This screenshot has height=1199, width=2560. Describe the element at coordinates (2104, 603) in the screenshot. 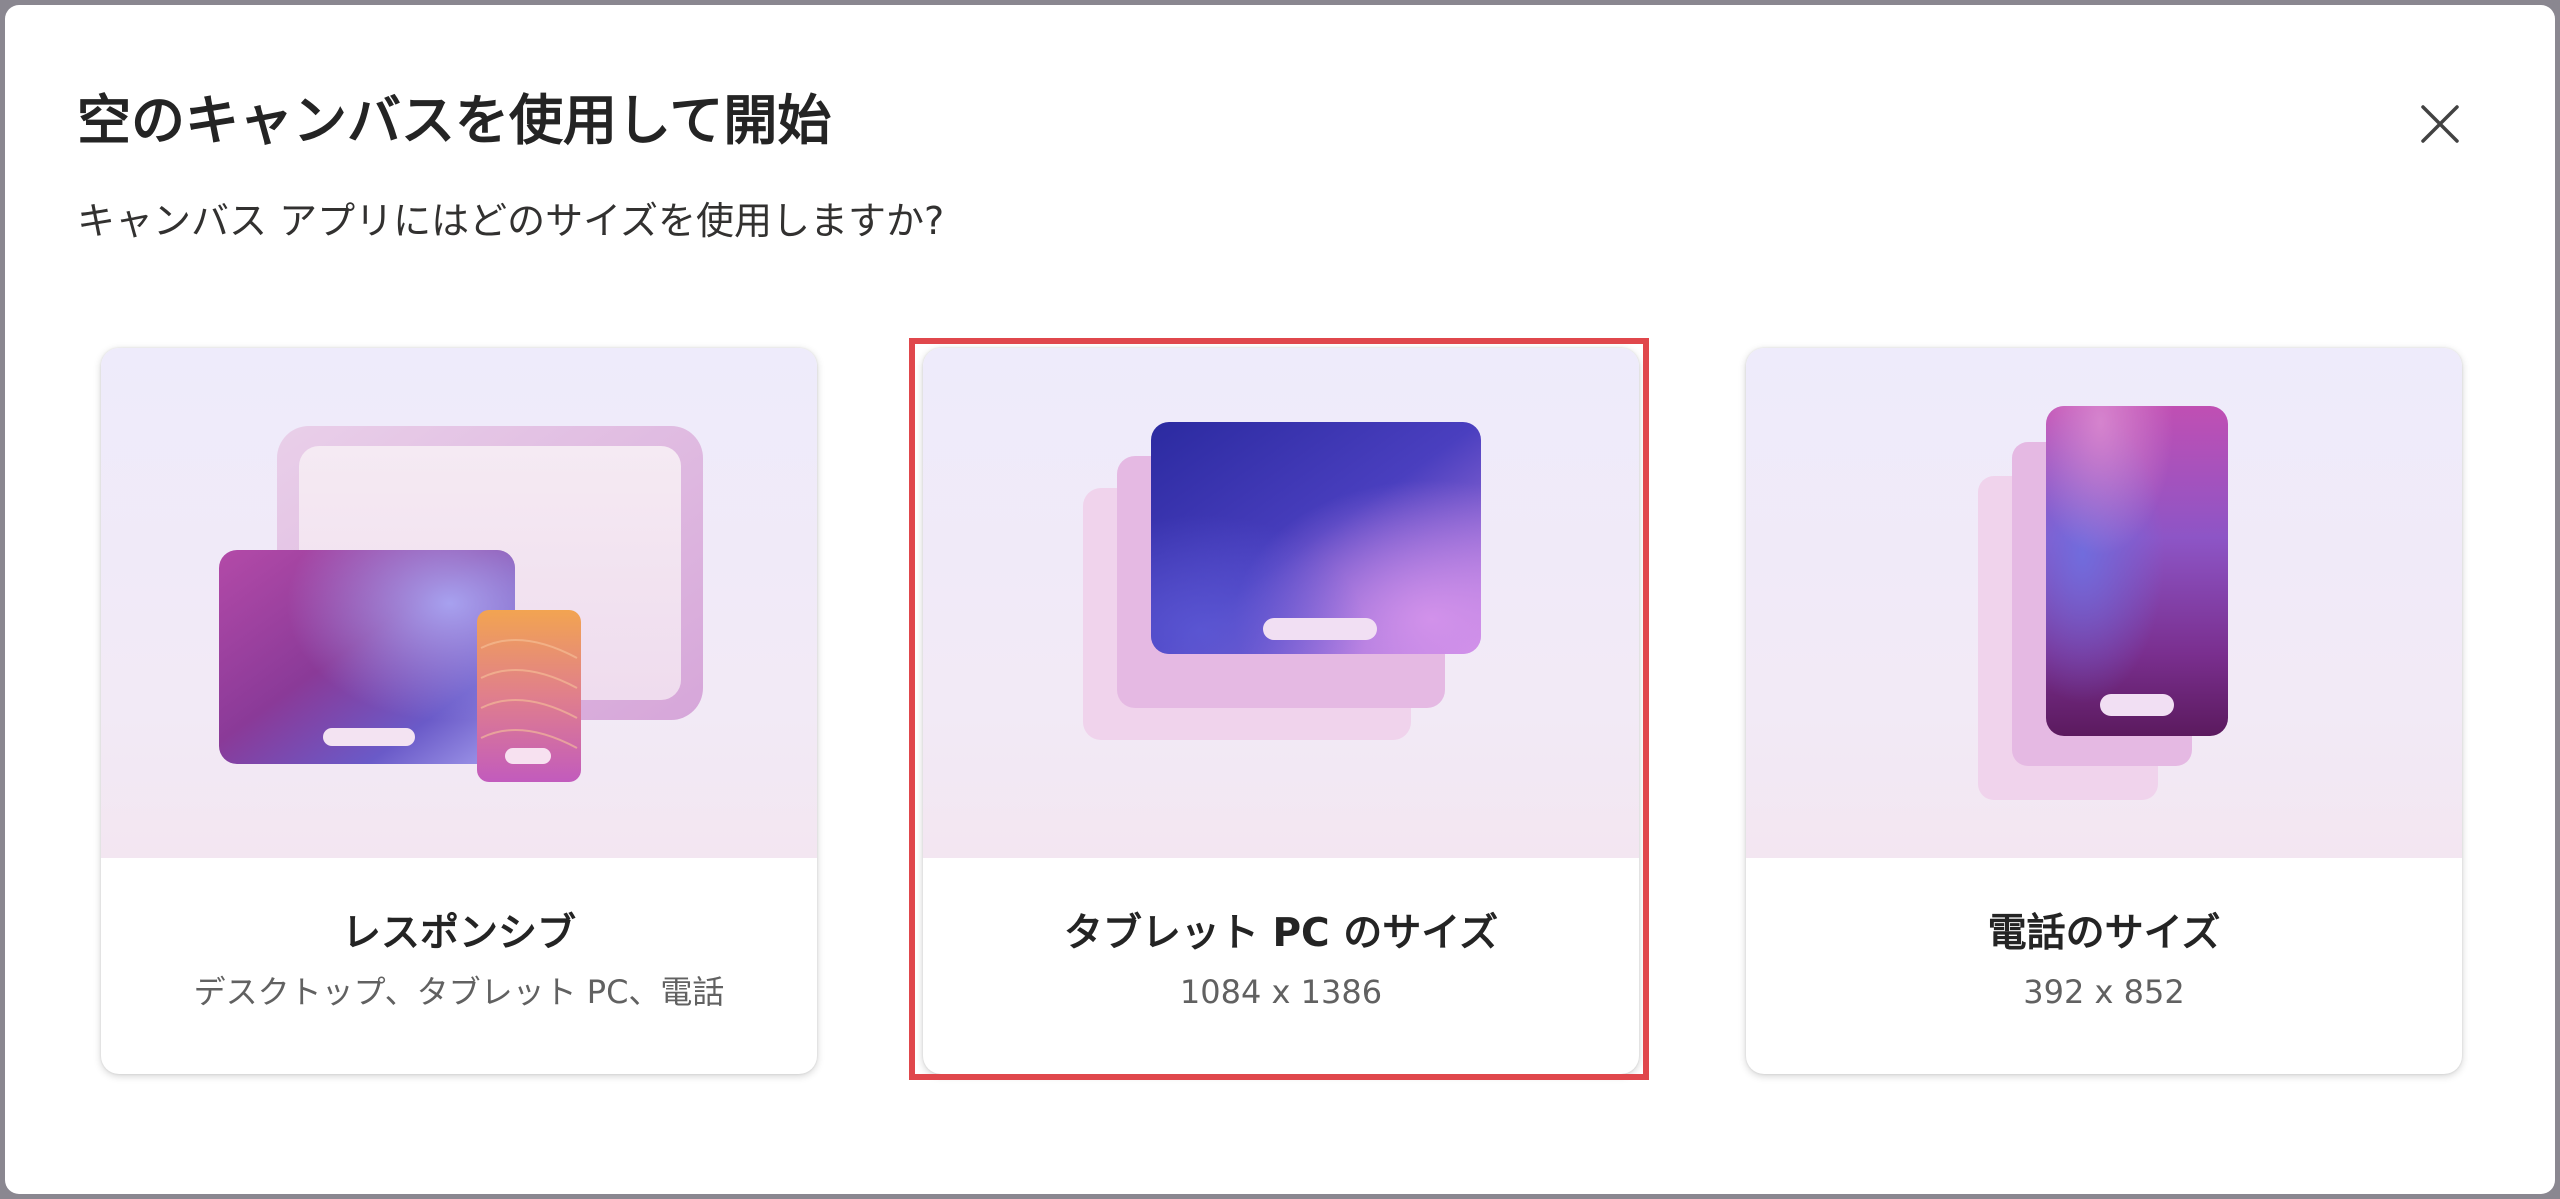

I see `phone-illustration` at that location.